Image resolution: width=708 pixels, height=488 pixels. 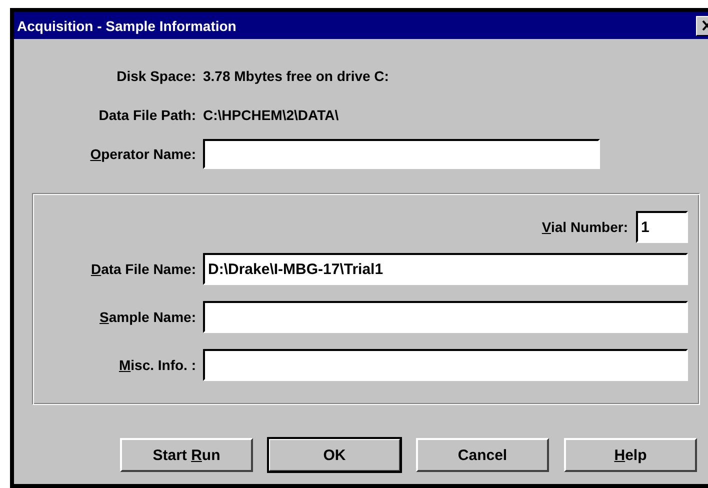 I want to click on field-label: Data File Path:, so click(x=147, y=115).